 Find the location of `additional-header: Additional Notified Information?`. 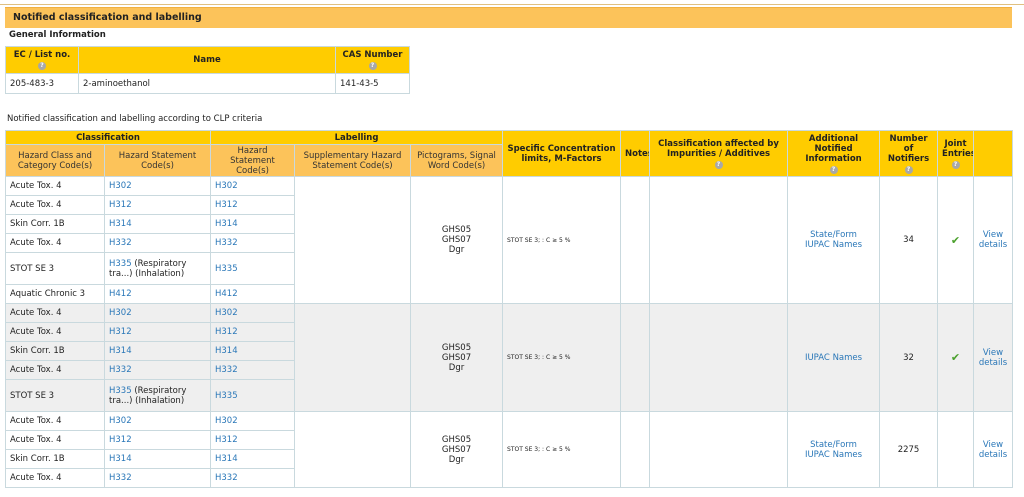

additional-header: Additional Notified Information? is located at coordinates (834, 153).